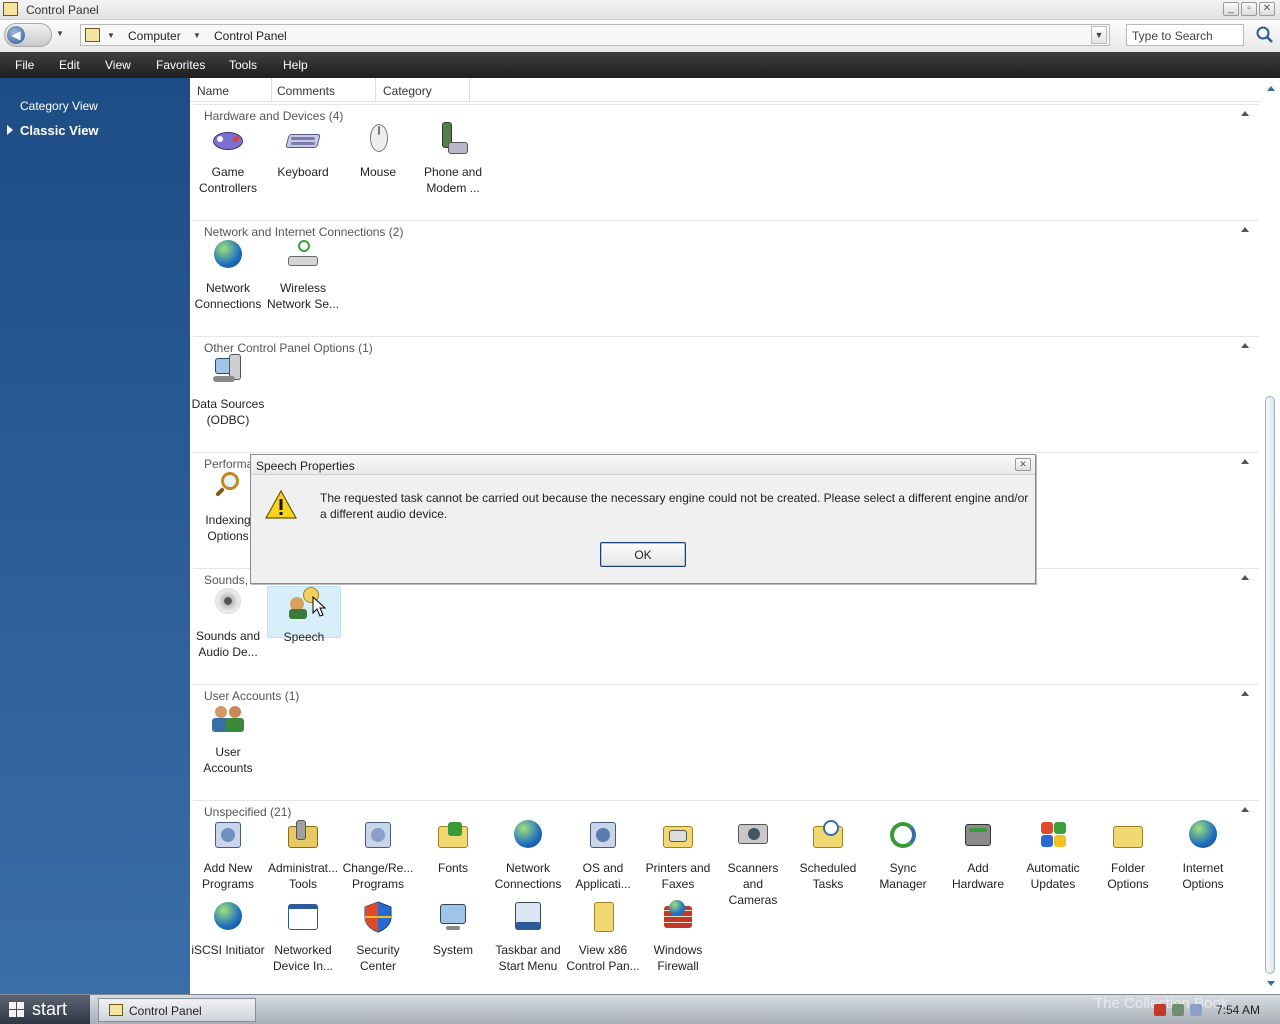 The width and height of the screenshot is (1280, 1024). What do you see at coordinates (1267, 9) in the screenshot?
I see `close-button: ✕` at bounding box center [1267, 9].